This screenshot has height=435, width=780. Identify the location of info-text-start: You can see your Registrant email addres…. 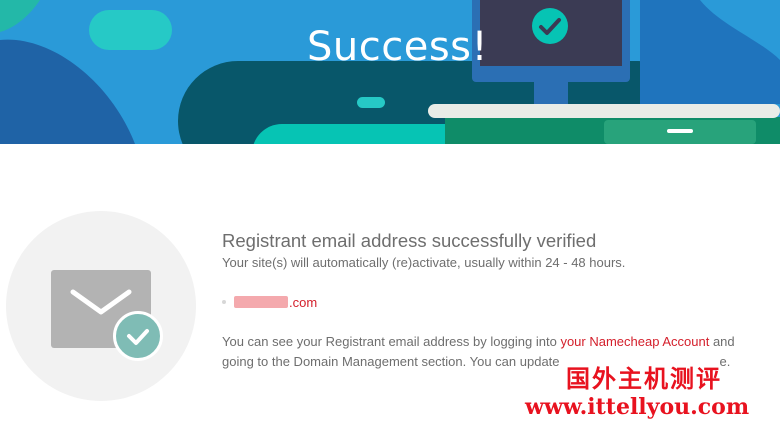
(391, 341).